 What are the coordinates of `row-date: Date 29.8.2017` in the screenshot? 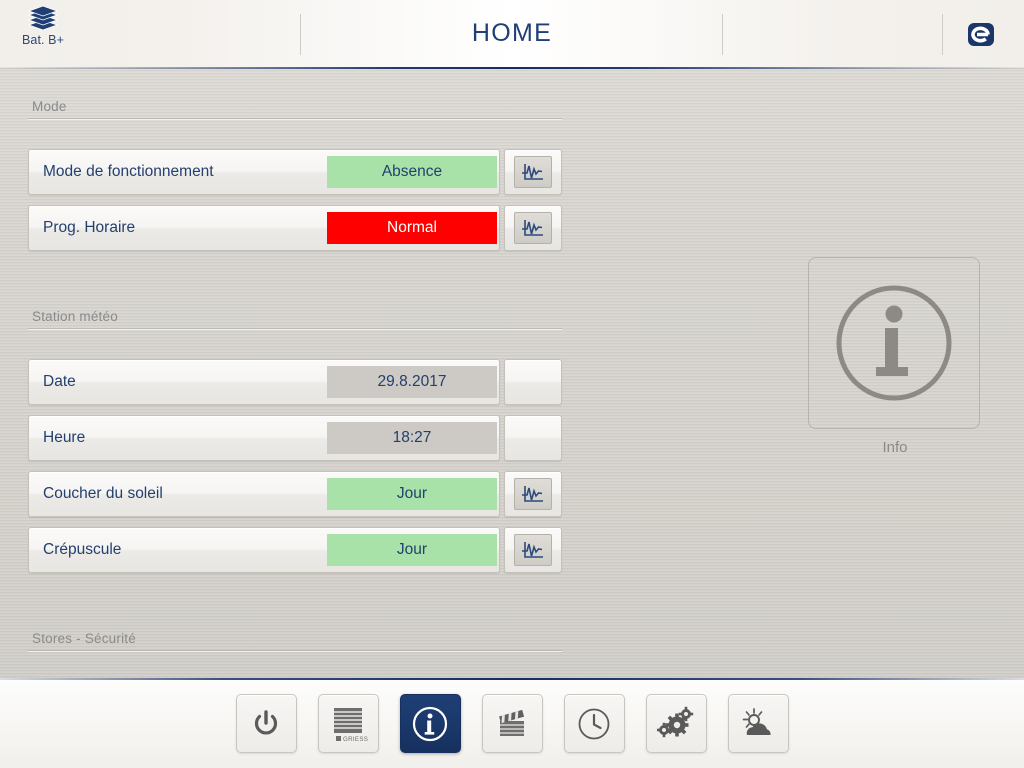 It's located at (264, 382).